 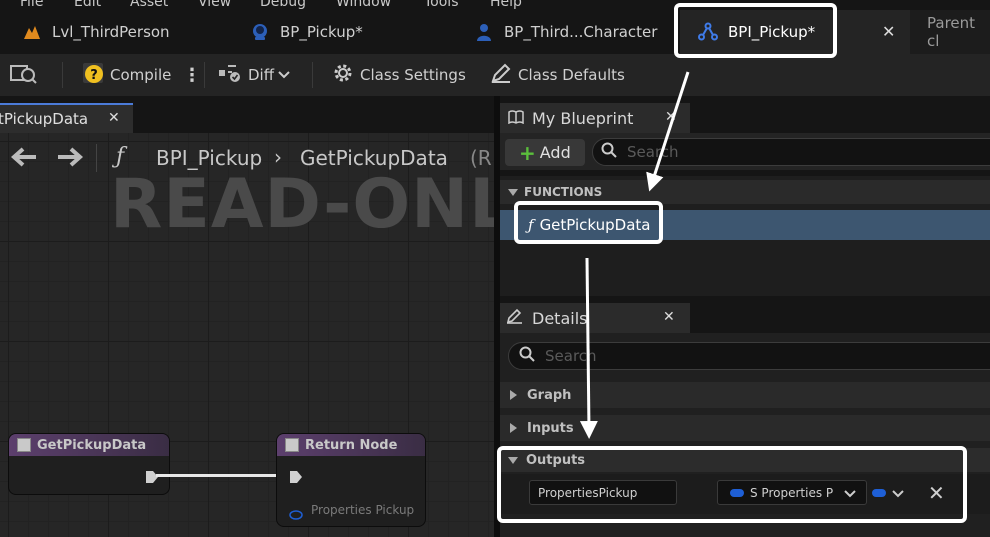 What do you see at coordinates (668, 131) in the screenshot?
I see `arrow-tab-to-function` at bounding box center [668, 131].